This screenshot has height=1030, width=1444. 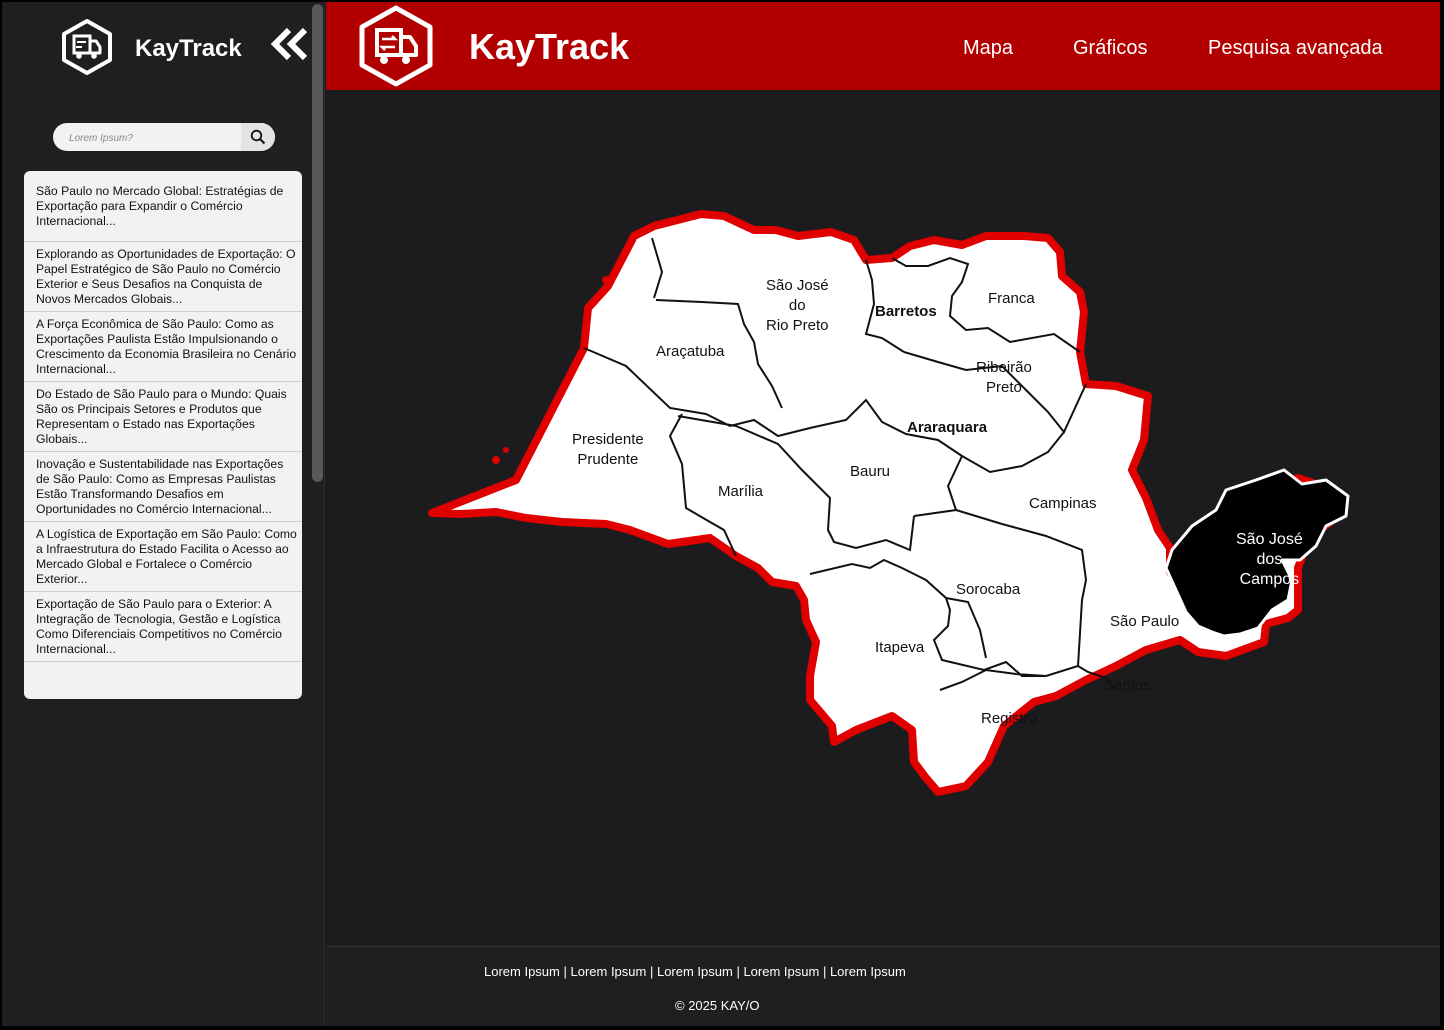 What do you see at coordinates (1295, 48) in the screenshot?
I see `nav-pesquisa-avancada: Pesquisa avançada` at bounding box center [1295, 48].